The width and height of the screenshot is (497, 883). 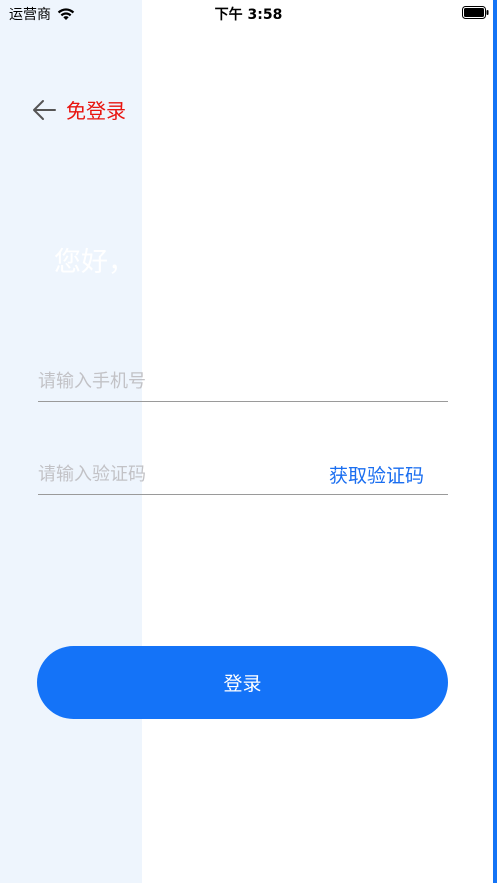 I want to click on phone-input, so click(x=243, y=381).